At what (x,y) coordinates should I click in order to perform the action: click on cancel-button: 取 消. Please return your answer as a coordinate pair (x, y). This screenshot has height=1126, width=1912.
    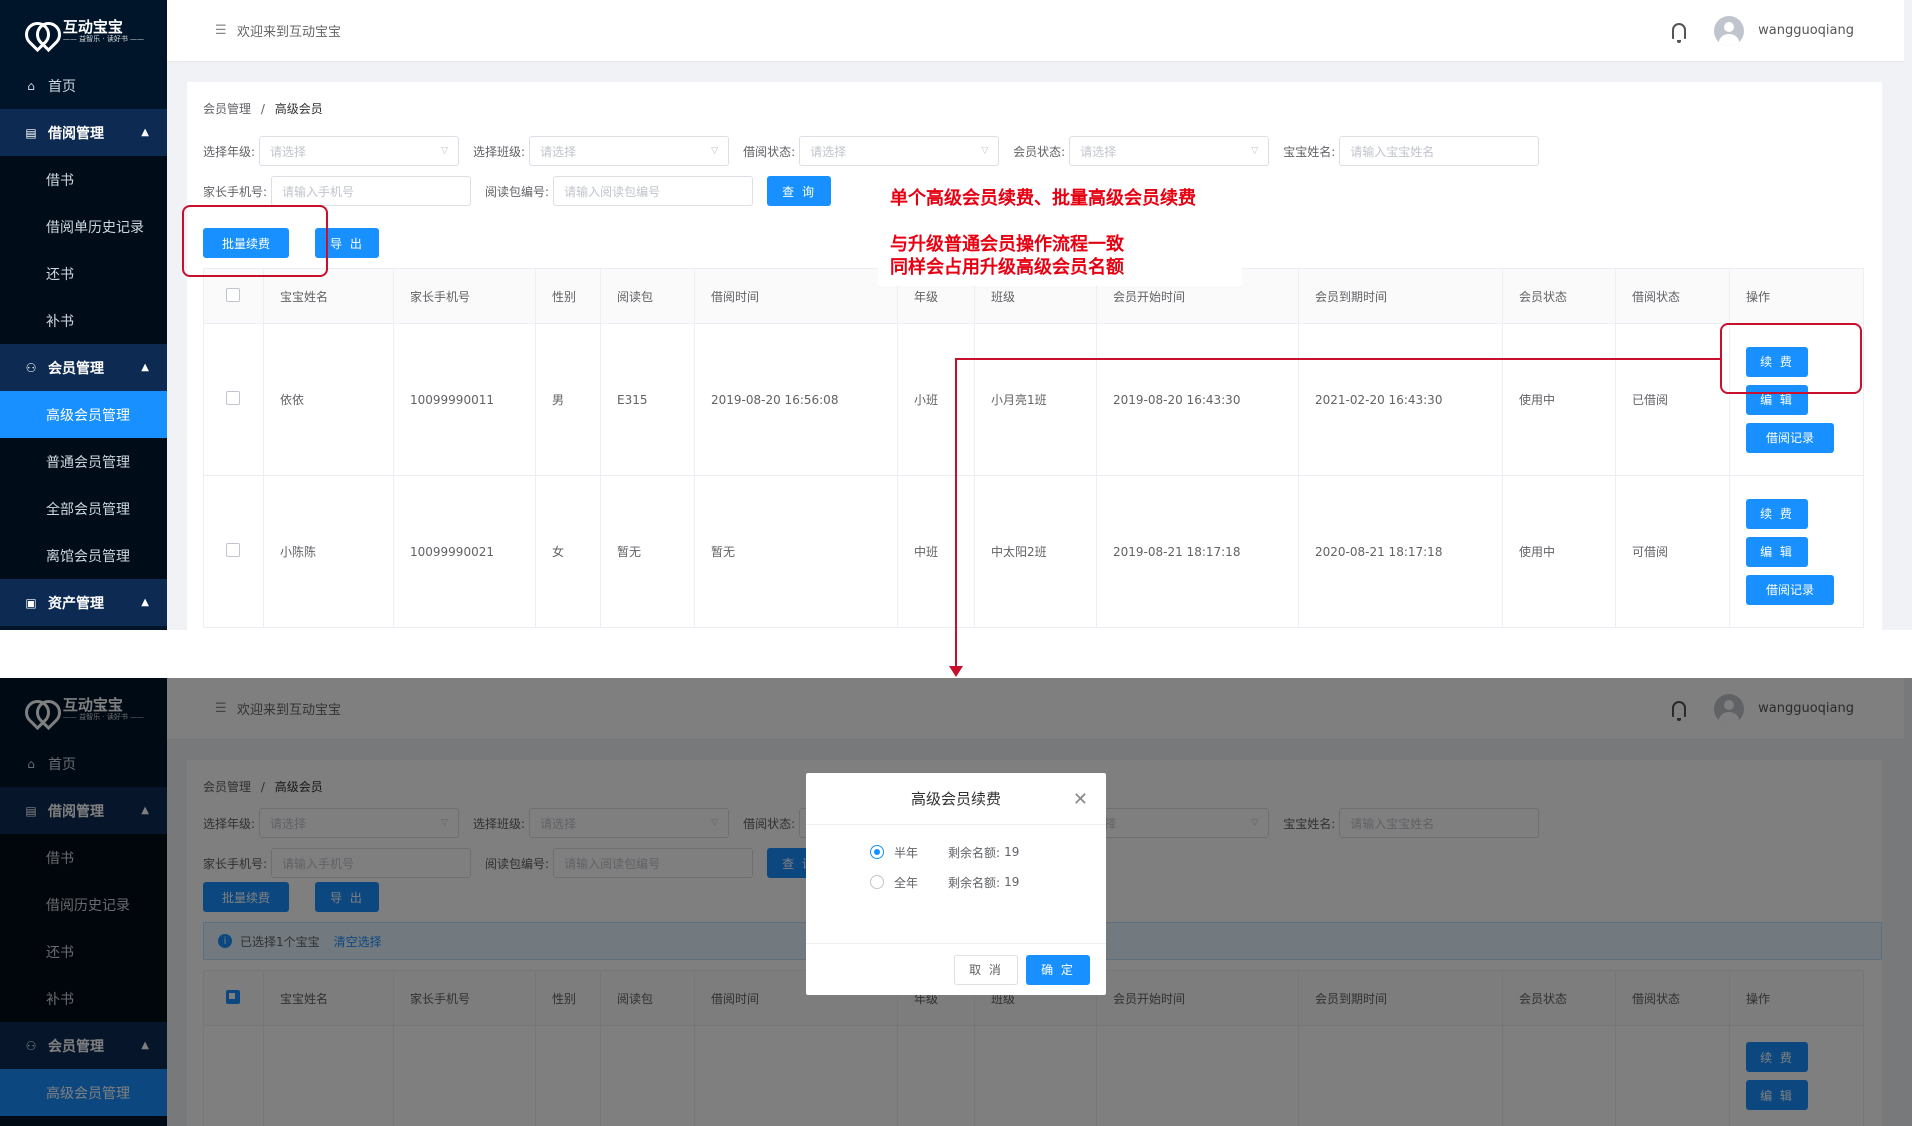
    Looking at the image, I should click on (986, 969).